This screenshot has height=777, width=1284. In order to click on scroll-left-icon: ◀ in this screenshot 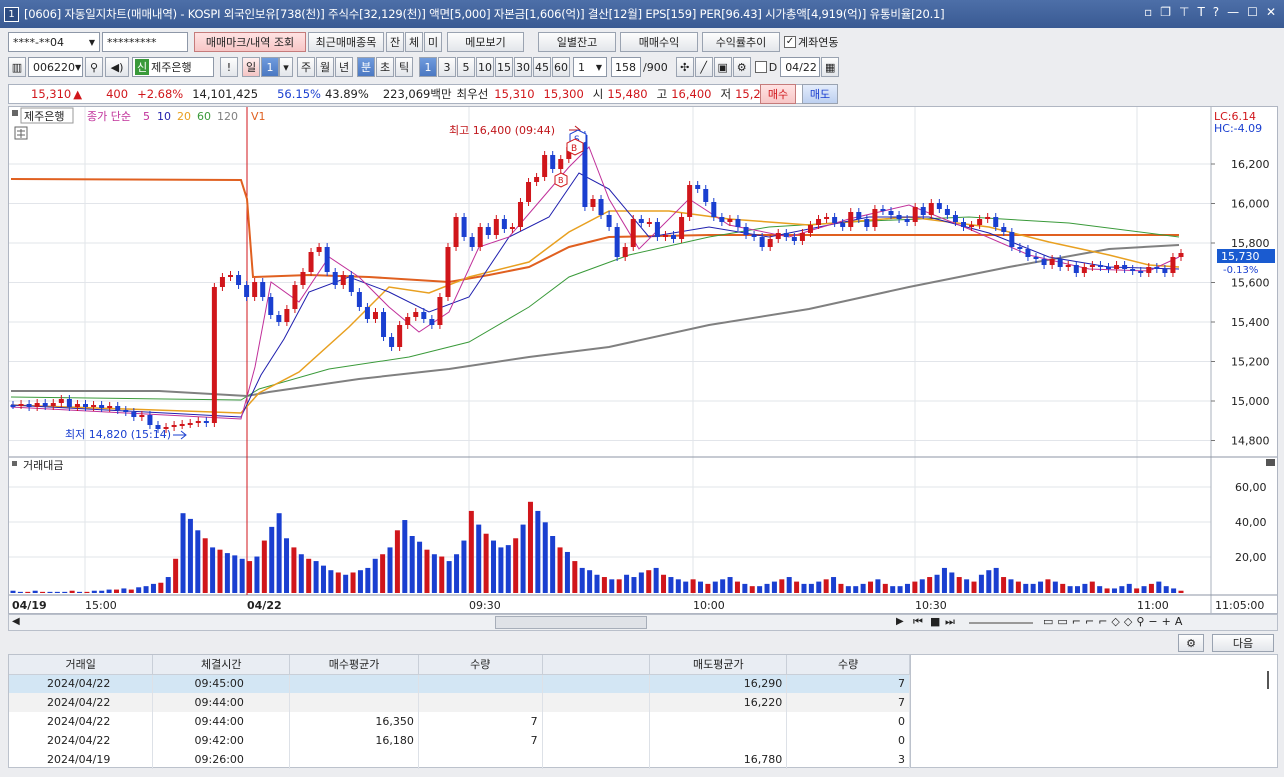, I will do `click(16, 621)`.